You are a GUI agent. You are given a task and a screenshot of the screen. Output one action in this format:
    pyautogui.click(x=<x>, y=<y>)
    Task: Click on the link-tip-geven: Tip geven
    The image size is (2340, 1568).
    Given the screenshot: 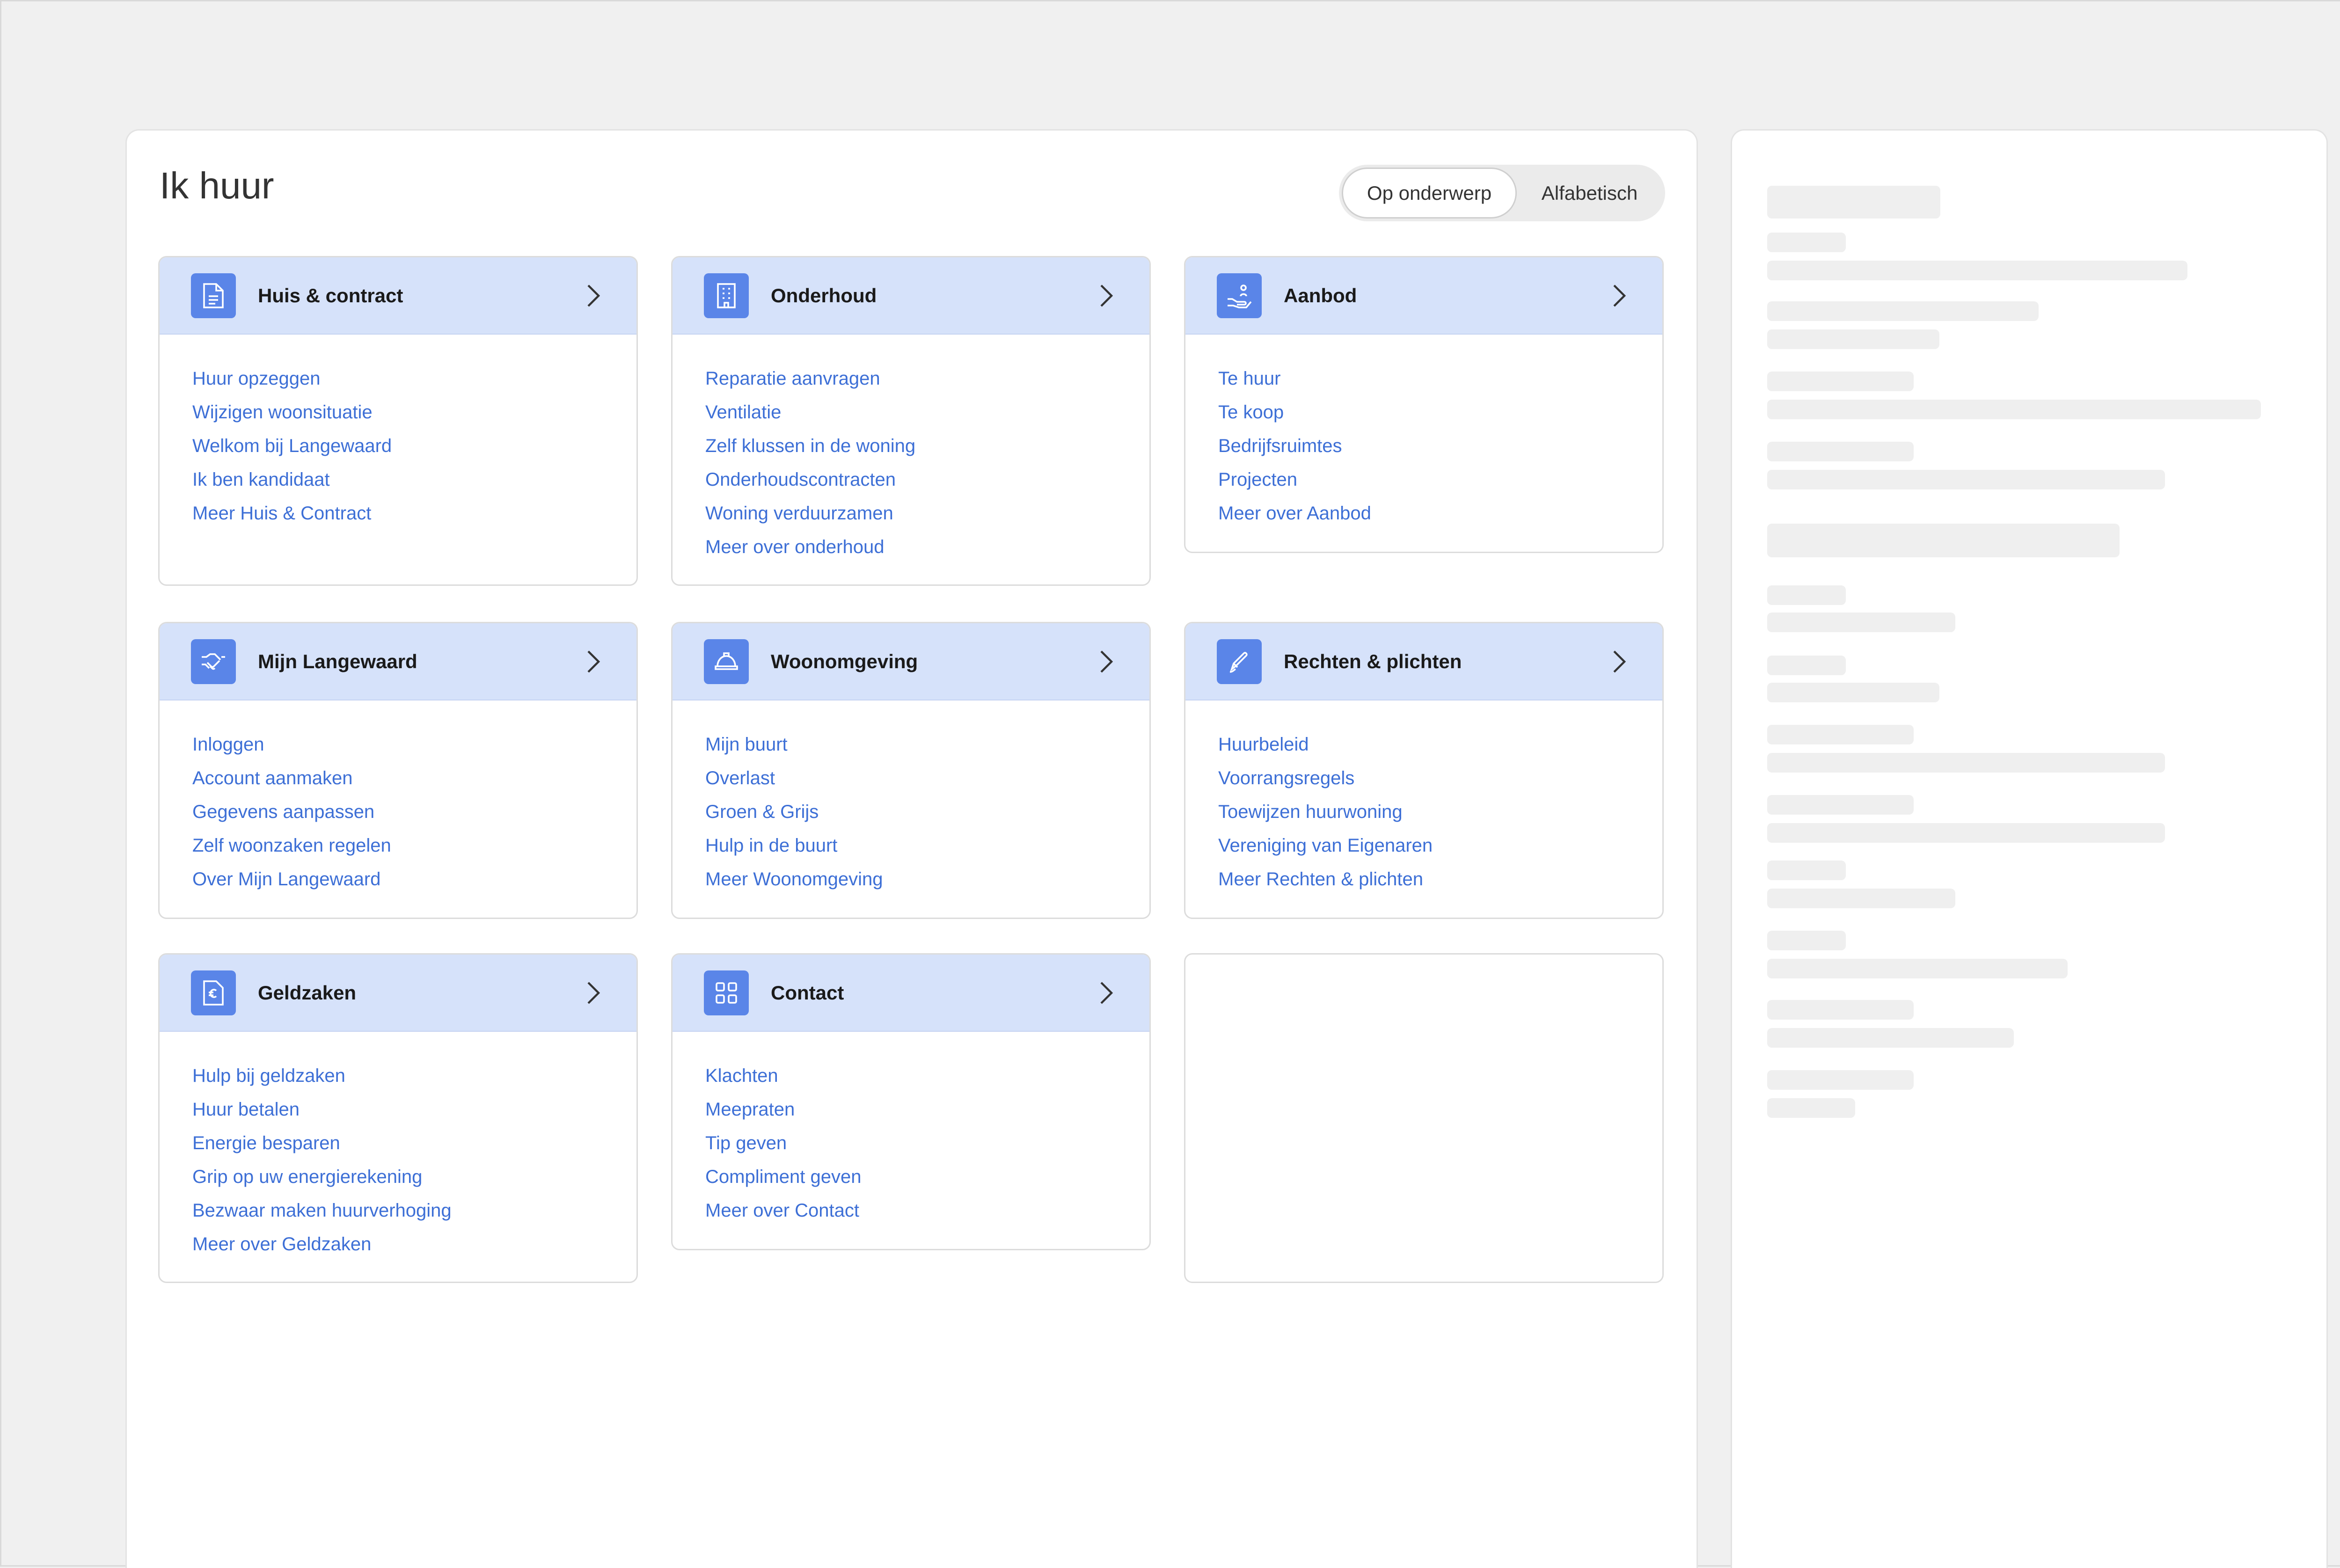 What is the action you would take?
    pyautogui.click(x=911, y=1143)
    